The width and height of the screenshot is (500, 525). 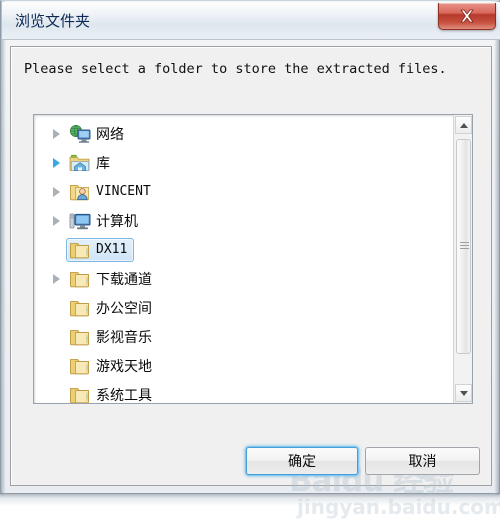 I want to click on scroll-down-arrow-icon, so click(x=463, y=393).